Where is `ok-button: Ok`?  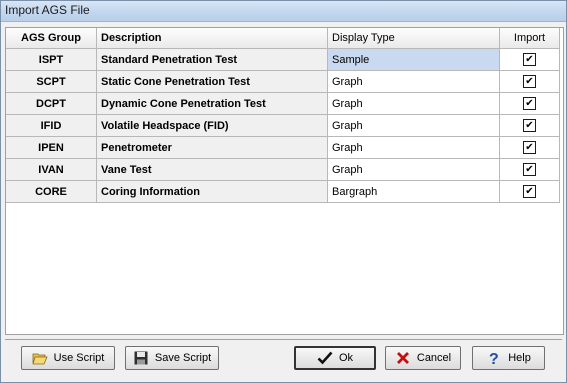
ok-button: Ok is located at coordinates (335, 358).